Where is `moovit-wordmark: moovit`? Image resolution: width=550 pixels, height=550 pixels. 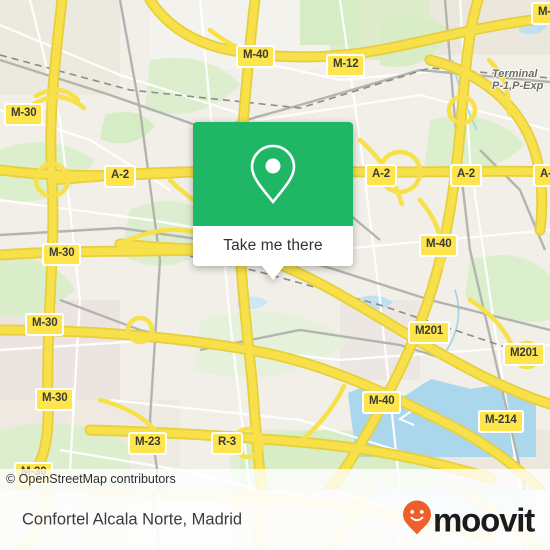 moovit-wordmark: moovit is located at coordinates (484, 520).